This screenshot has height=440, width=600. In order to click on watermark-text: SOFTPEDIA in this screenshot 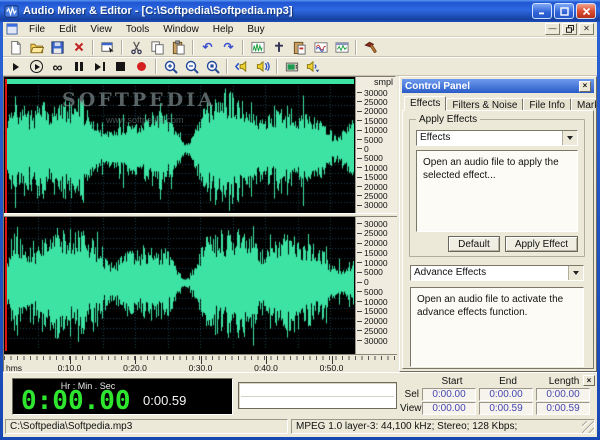, I will do `click(139, 100)`.